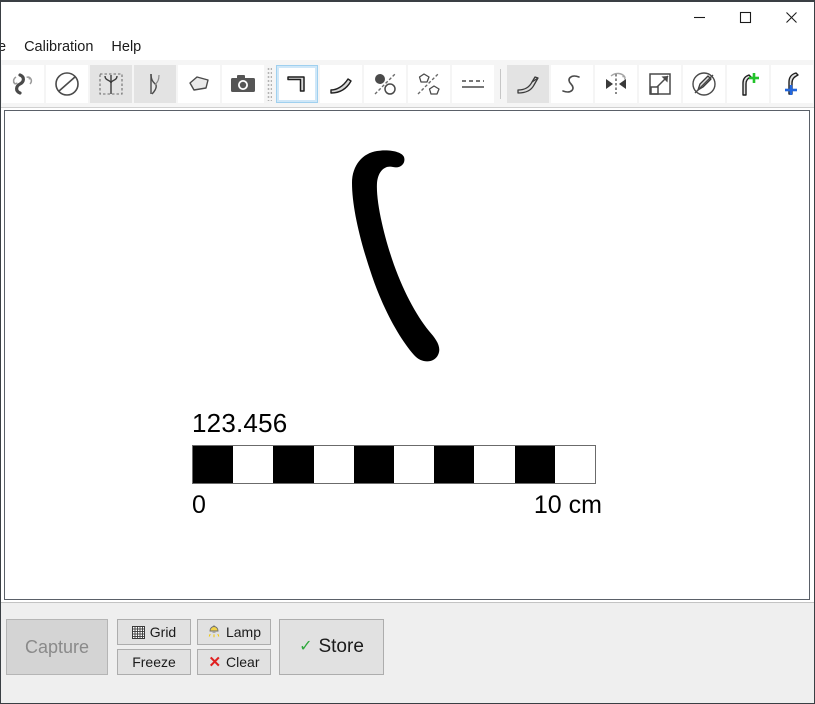 The width and height of the screenshot is (815, 704). I want to click on clear-button: ✕ Clear, so click(234, 662).